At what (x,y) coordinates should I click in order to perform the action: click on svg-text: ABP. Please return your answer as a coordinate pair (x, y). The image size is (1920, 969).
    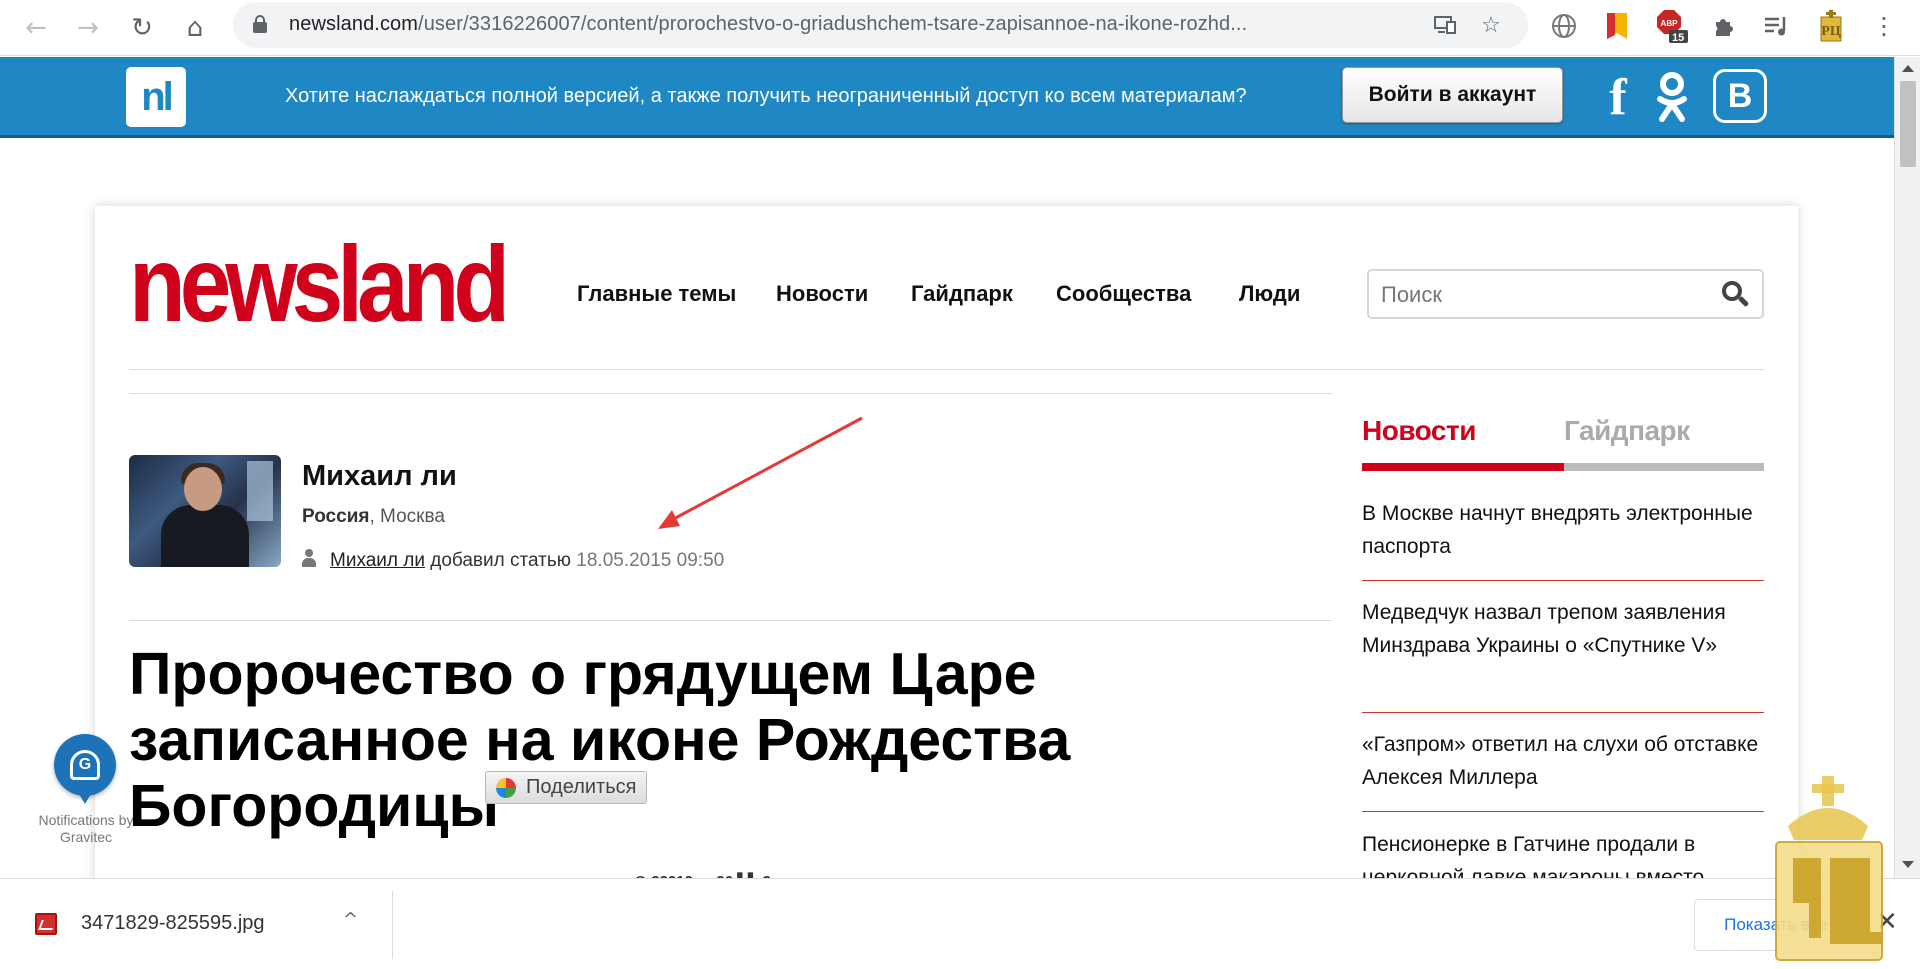
    Looking at the image, I should click on (1670, 23).